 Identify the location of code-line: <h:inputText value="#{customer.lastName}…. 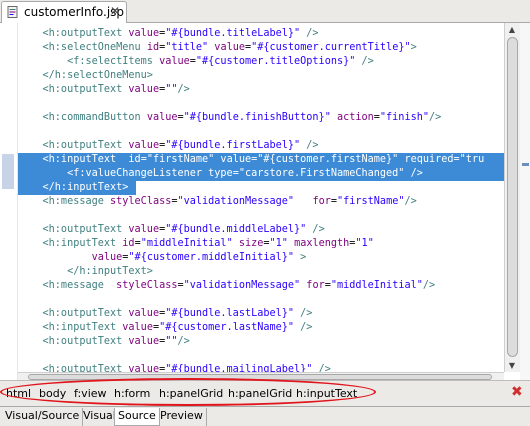
(261, 328).